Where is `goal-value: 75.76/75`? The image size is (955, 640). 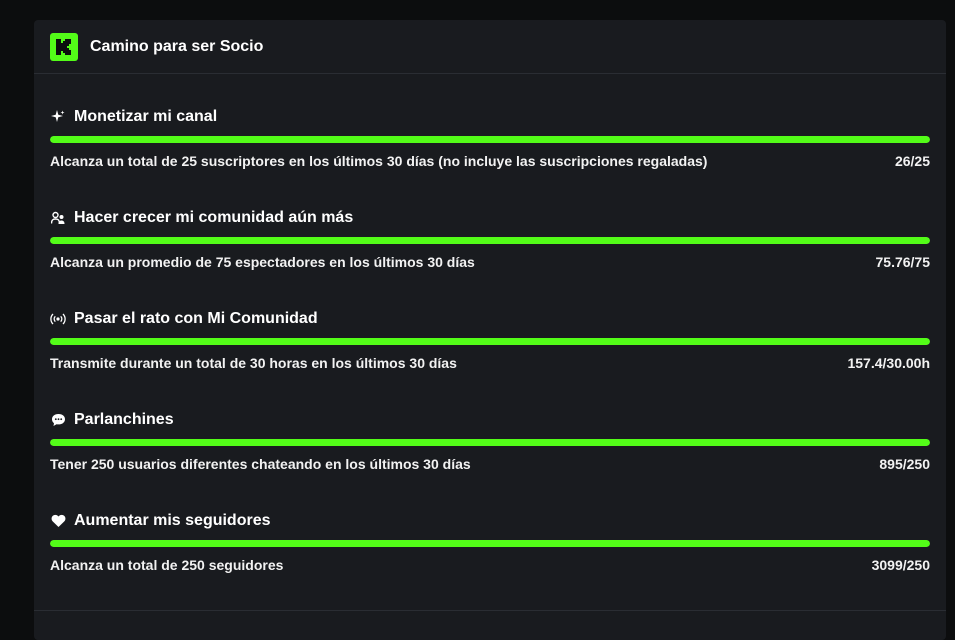 goal-value: 75.76/75 is located at coordinates (903, 262).